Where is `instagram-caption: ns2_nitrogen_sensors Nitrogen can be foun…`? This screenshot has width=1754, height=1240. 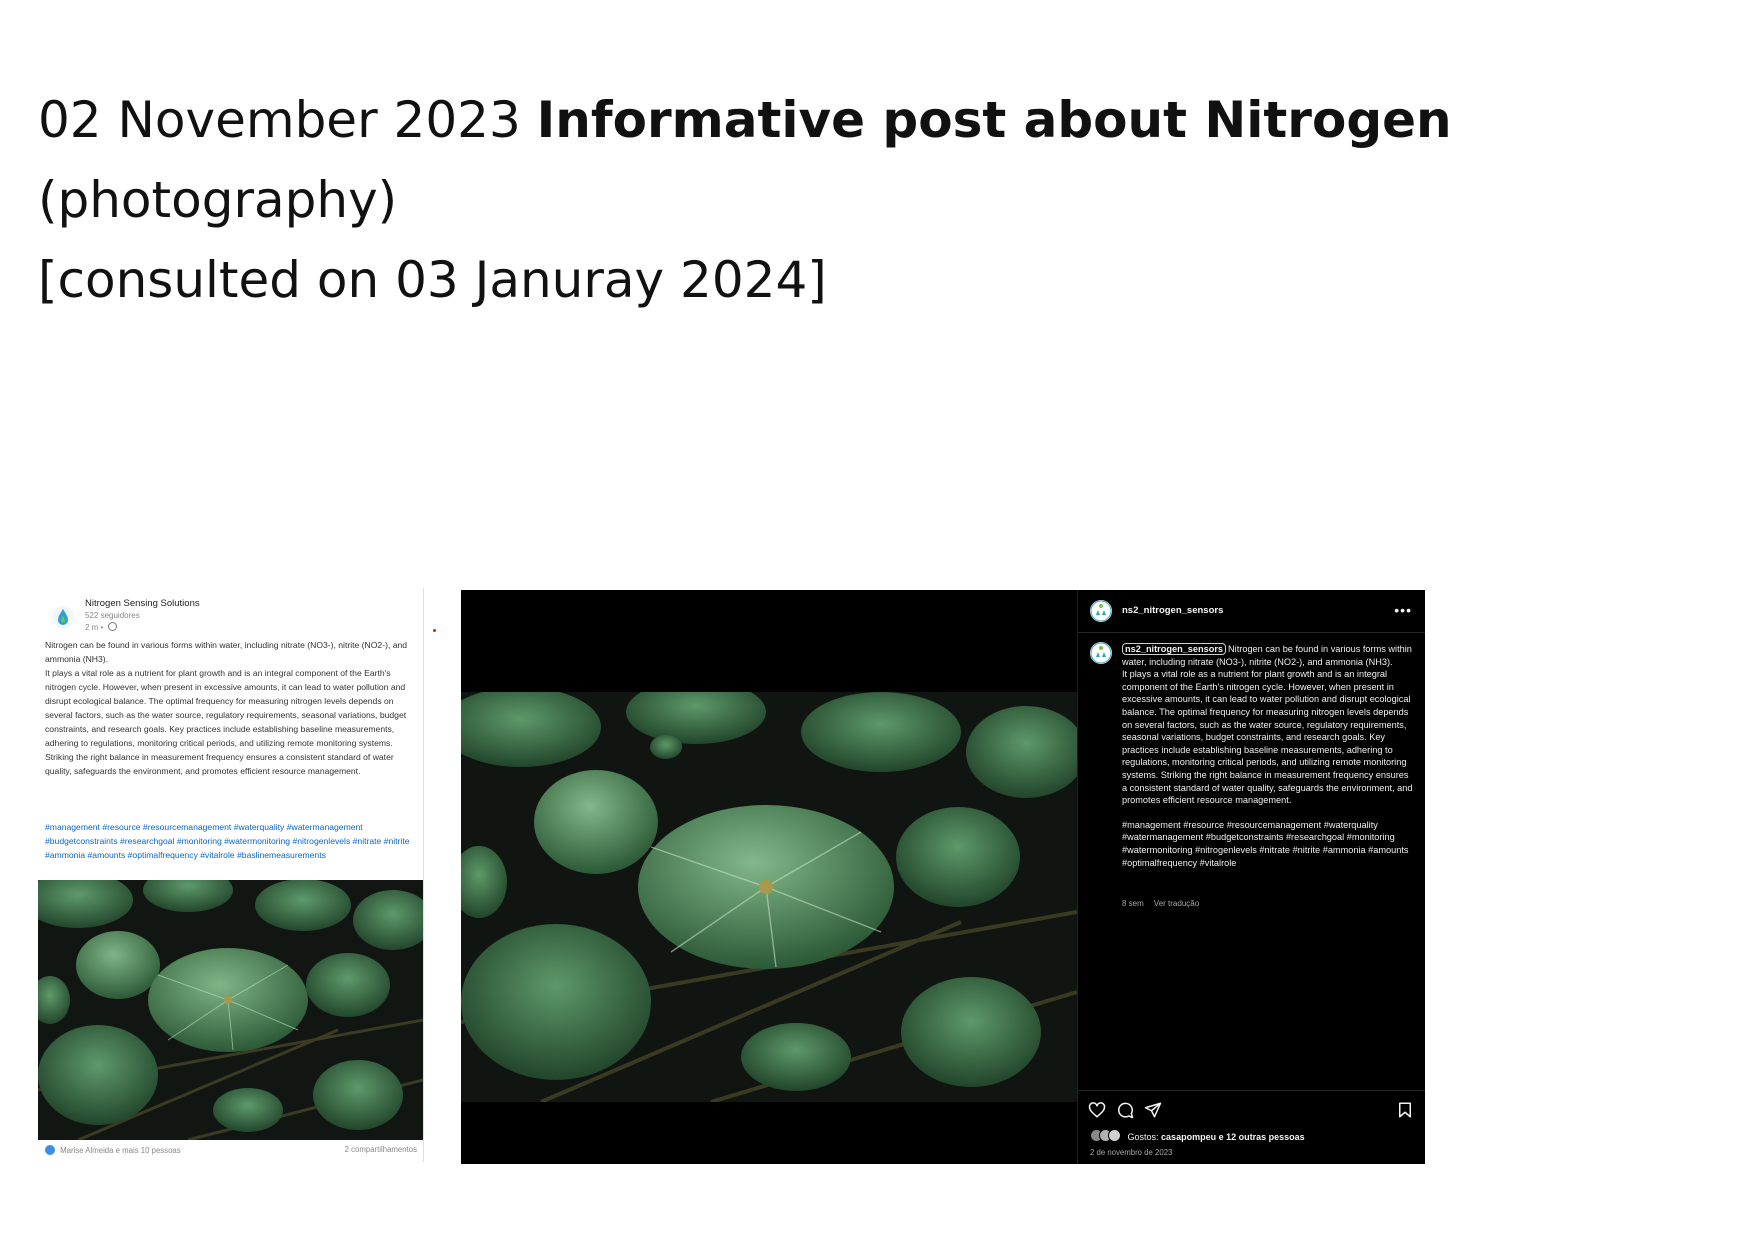 instagram-caption: ns2_nitrogen_sensors Nitrogen can be foun… is located at coordinates (1268, 756).